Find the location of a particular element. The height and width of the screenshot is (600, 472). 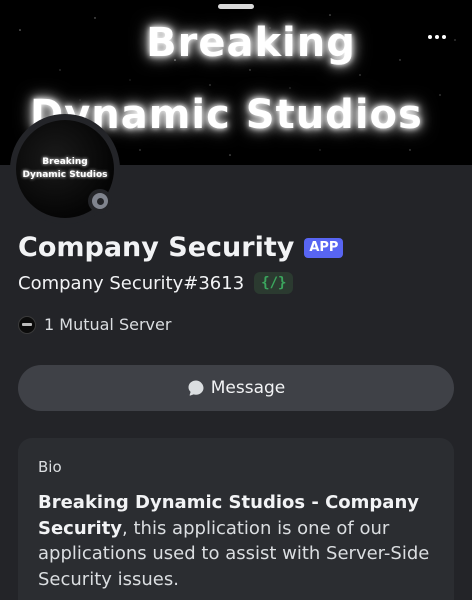

more-options-button is located at coordinates (437, 37).